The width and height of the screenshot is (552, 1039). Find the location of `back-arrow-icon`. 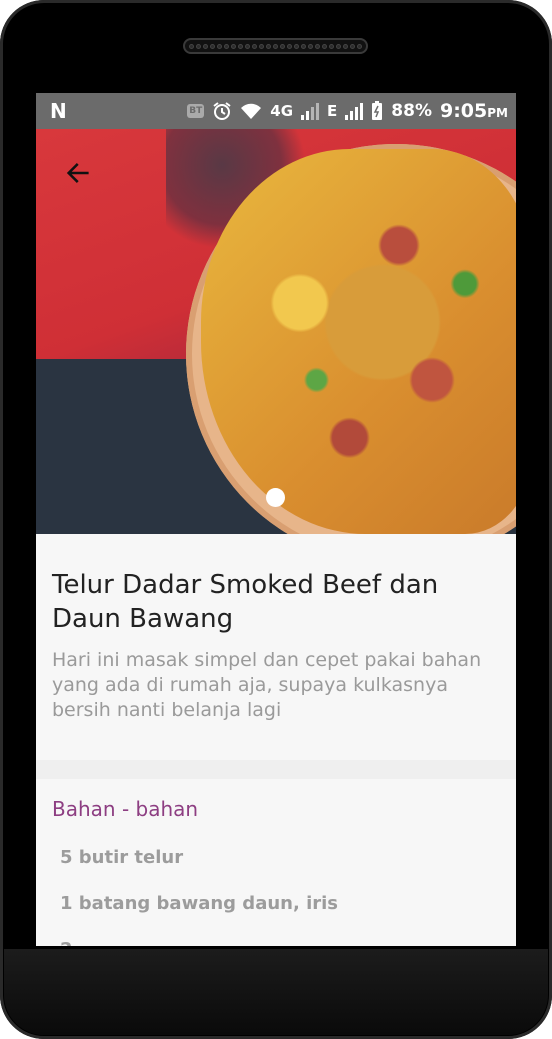

back-arrow-icon is located at coordinates (77, 173).